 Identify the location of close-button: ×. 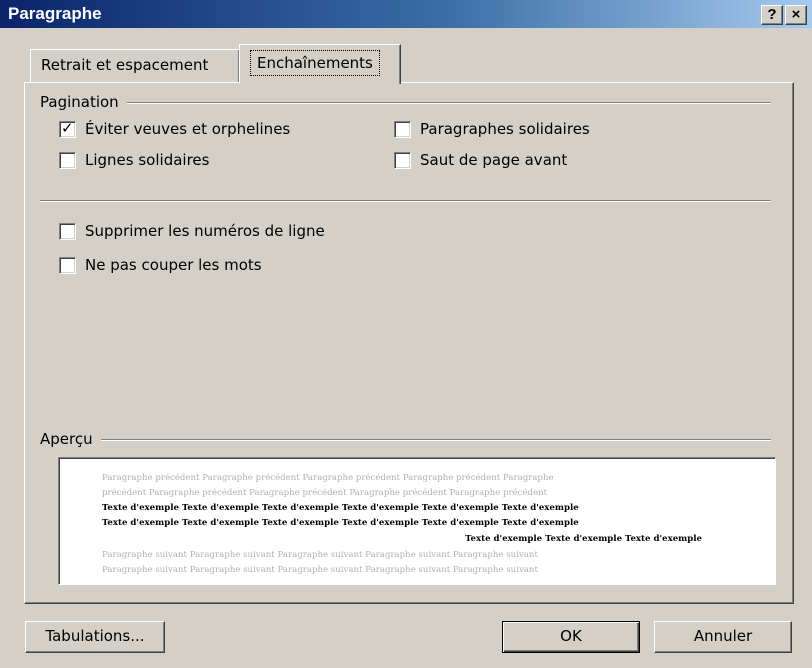
(796, 15).